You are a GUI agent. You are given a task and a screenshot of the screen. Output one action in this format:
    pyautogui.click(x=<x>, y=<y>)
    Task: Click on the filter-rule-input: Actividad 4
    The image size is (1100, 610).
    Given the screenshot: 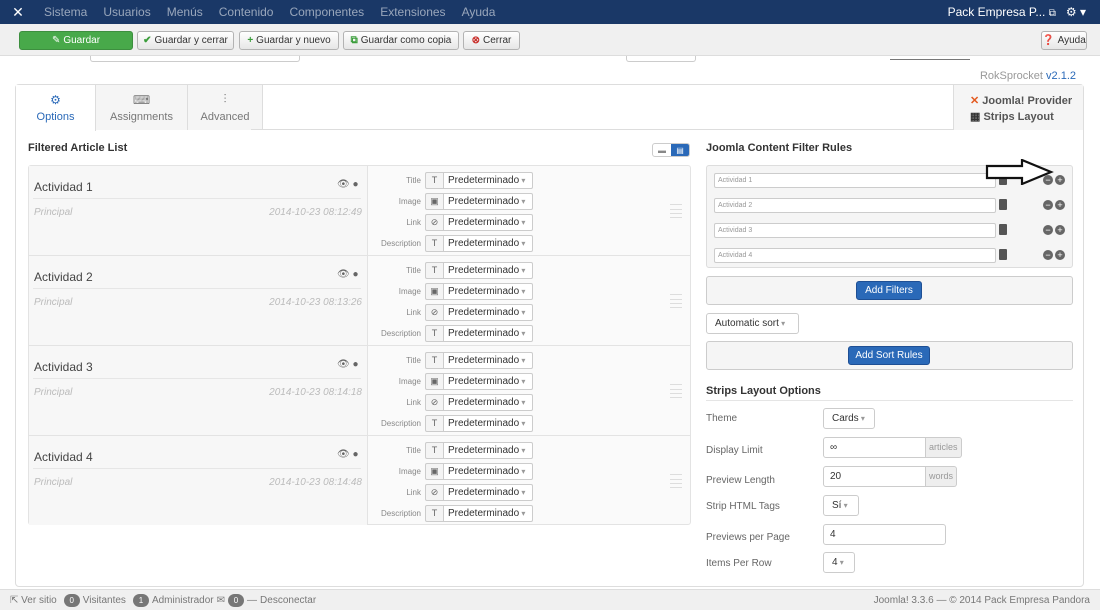 What is the action you would take?
    pyautogui.click(x=855, y=255)
    